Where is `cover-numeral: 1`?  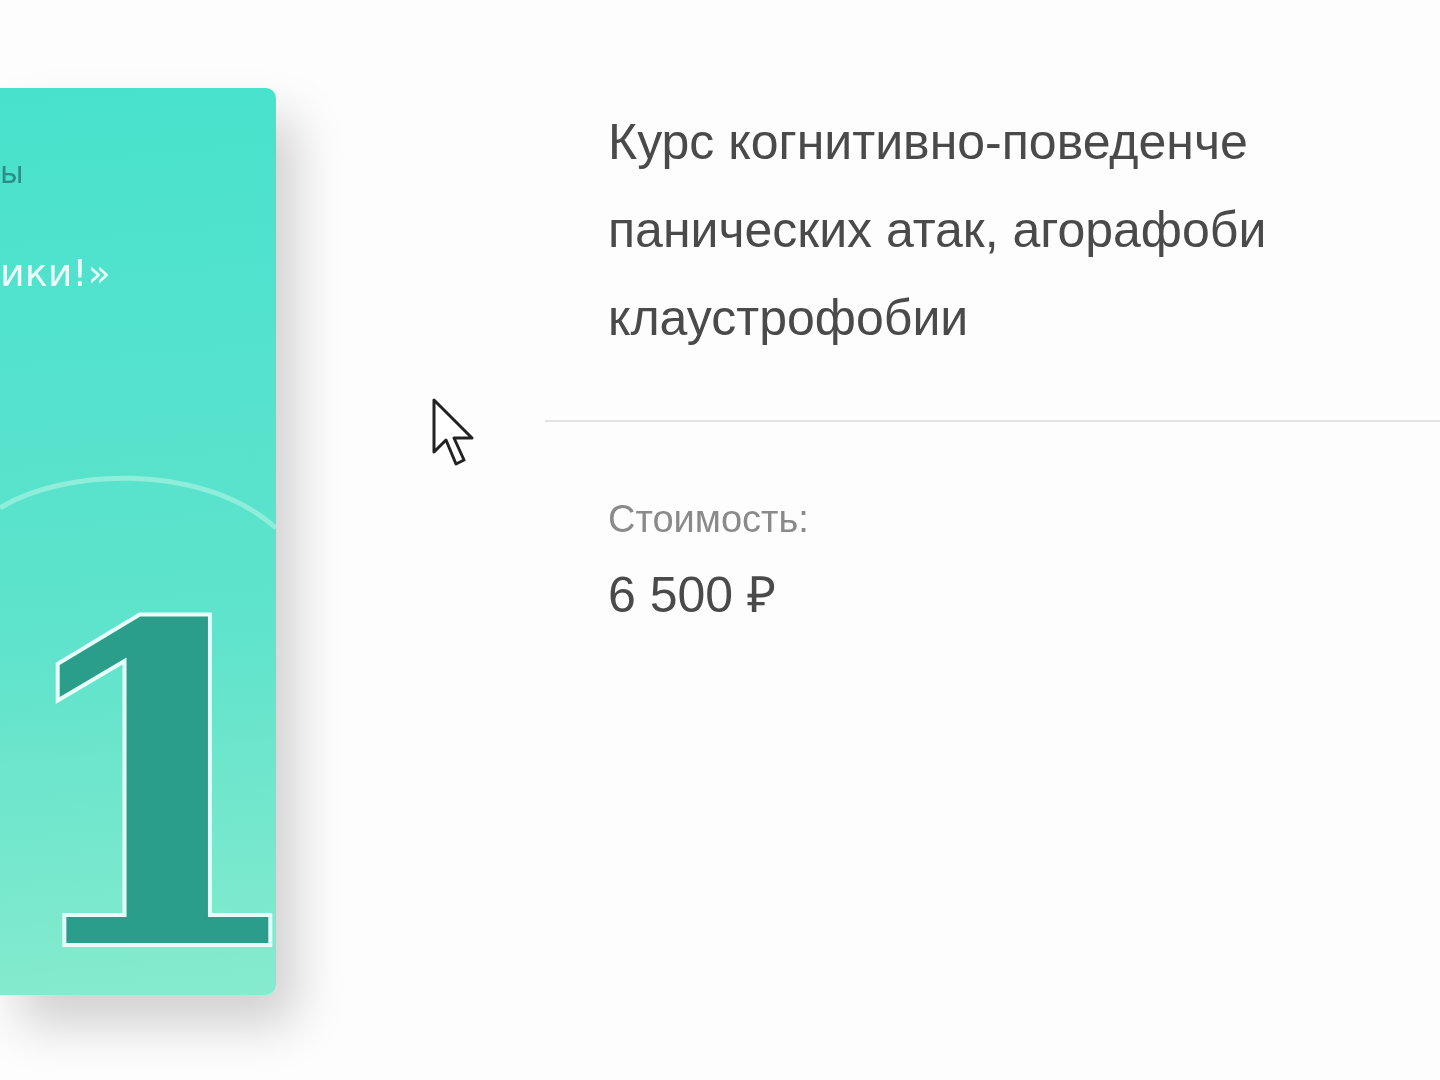
cover-numeral: 1 is located at coordinates (141, 789).